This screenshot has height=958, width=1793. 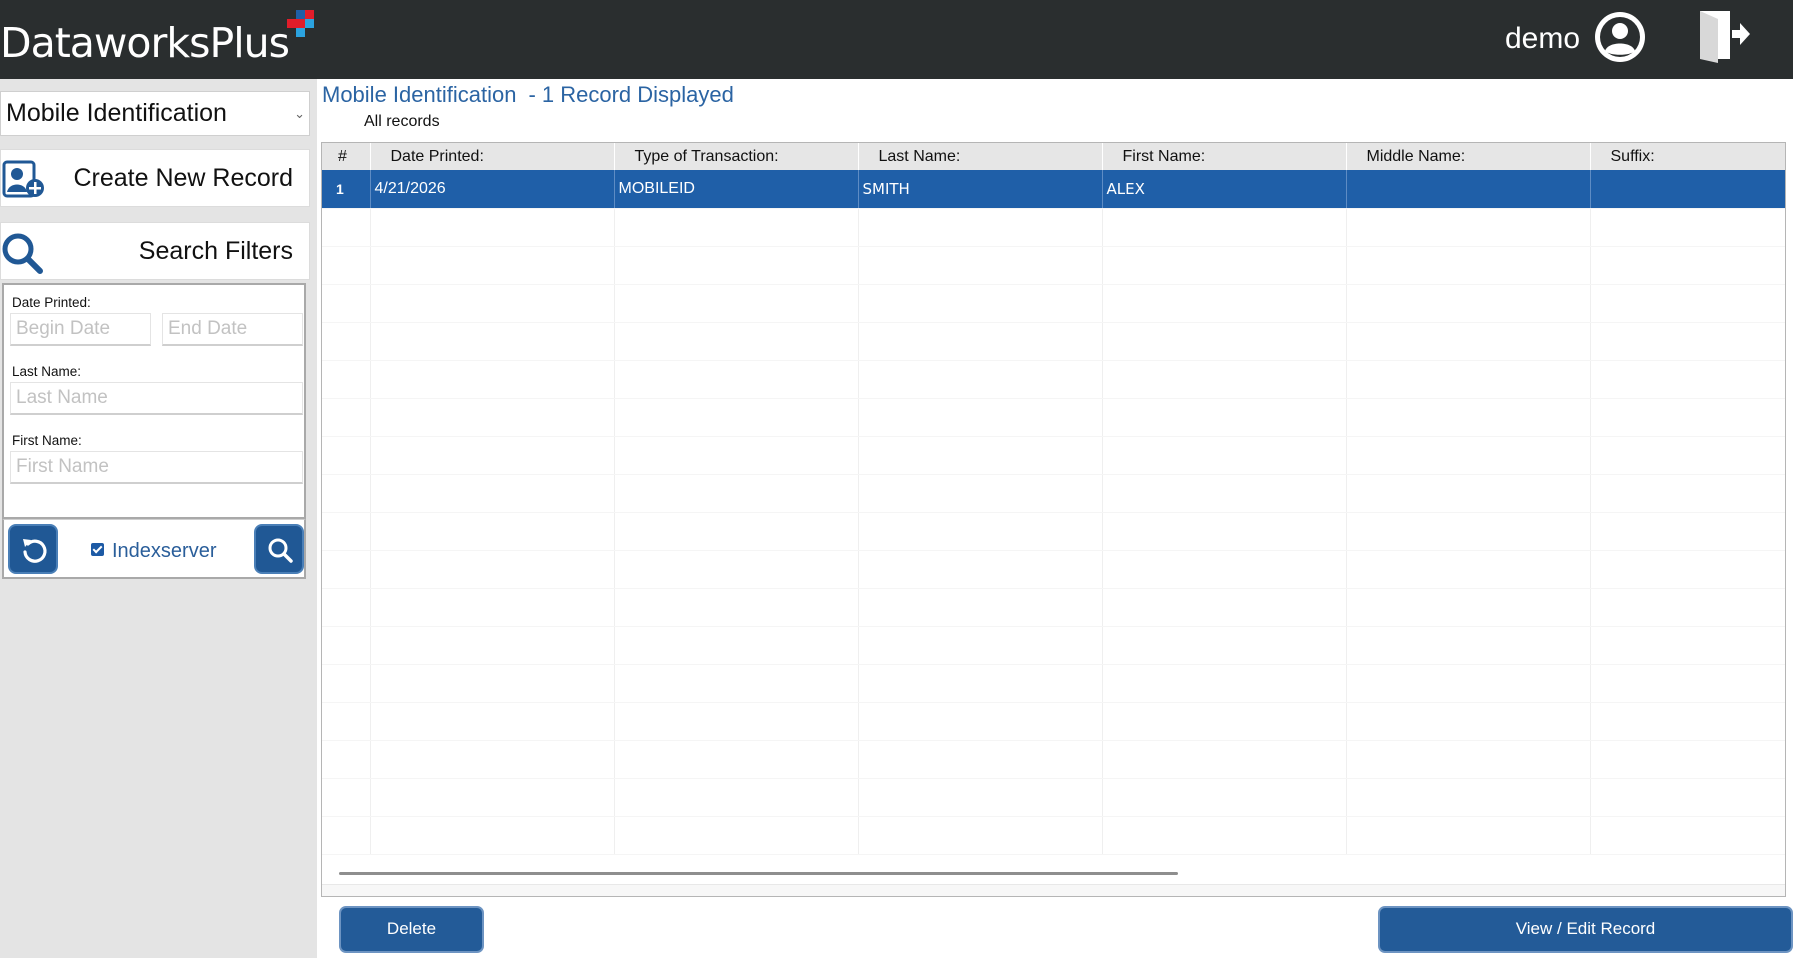 I want to click on logout-door-icon, so click(x=1724, y=36).